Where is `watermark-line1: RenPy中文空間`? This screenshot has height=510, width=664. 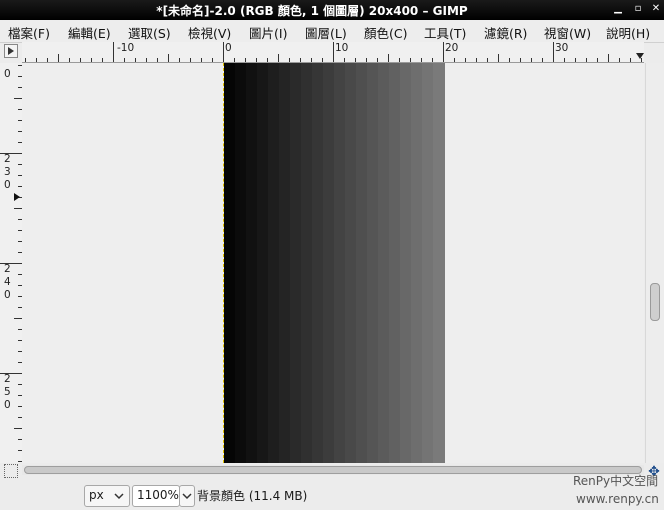
watermark-line1: RenPy中文空間 is located at coordinates (616, 481).